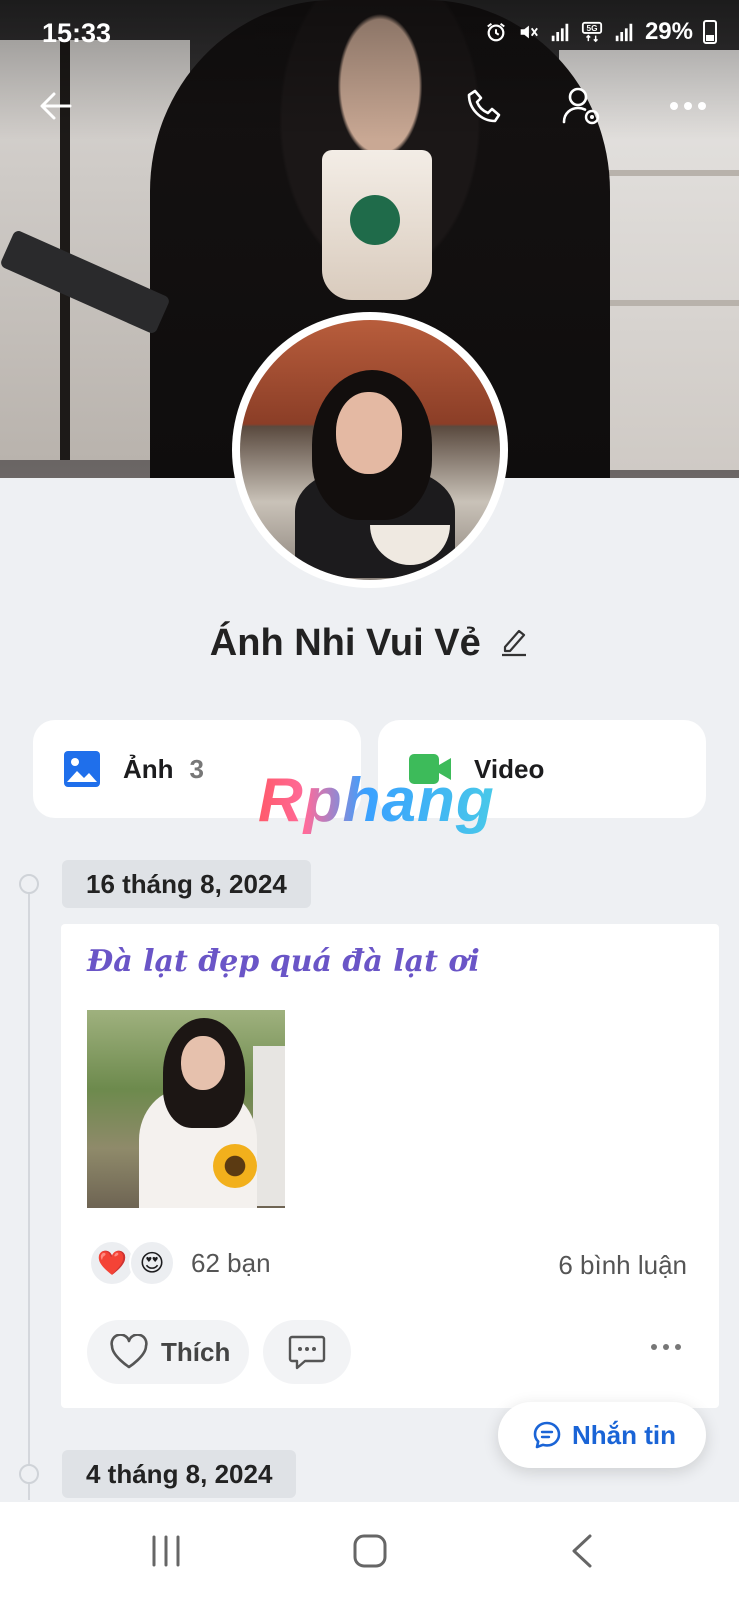 This screenshot has width=739, height=1600. Describe the element at coordinates (369, 35) in the screenshot. I see `status-bar: 15:33 5G 29%` at that location.